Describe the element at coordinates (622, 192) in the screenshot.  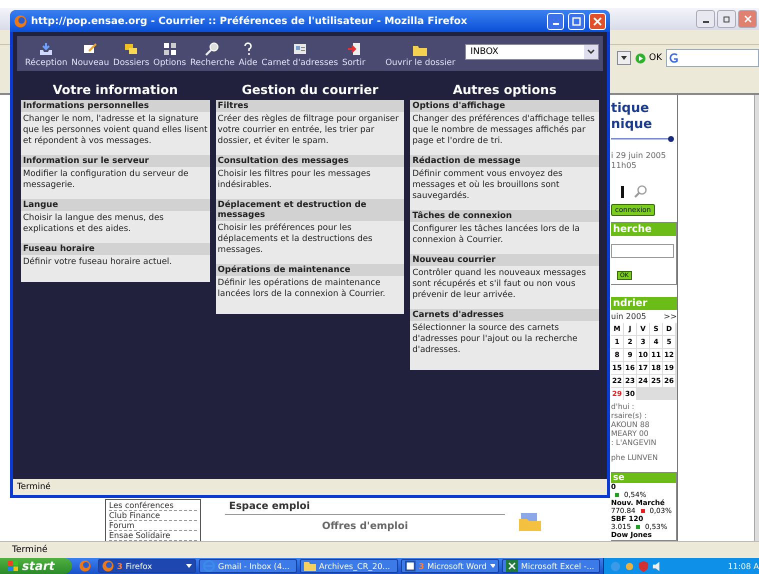
I see `bar-icon` at that location.